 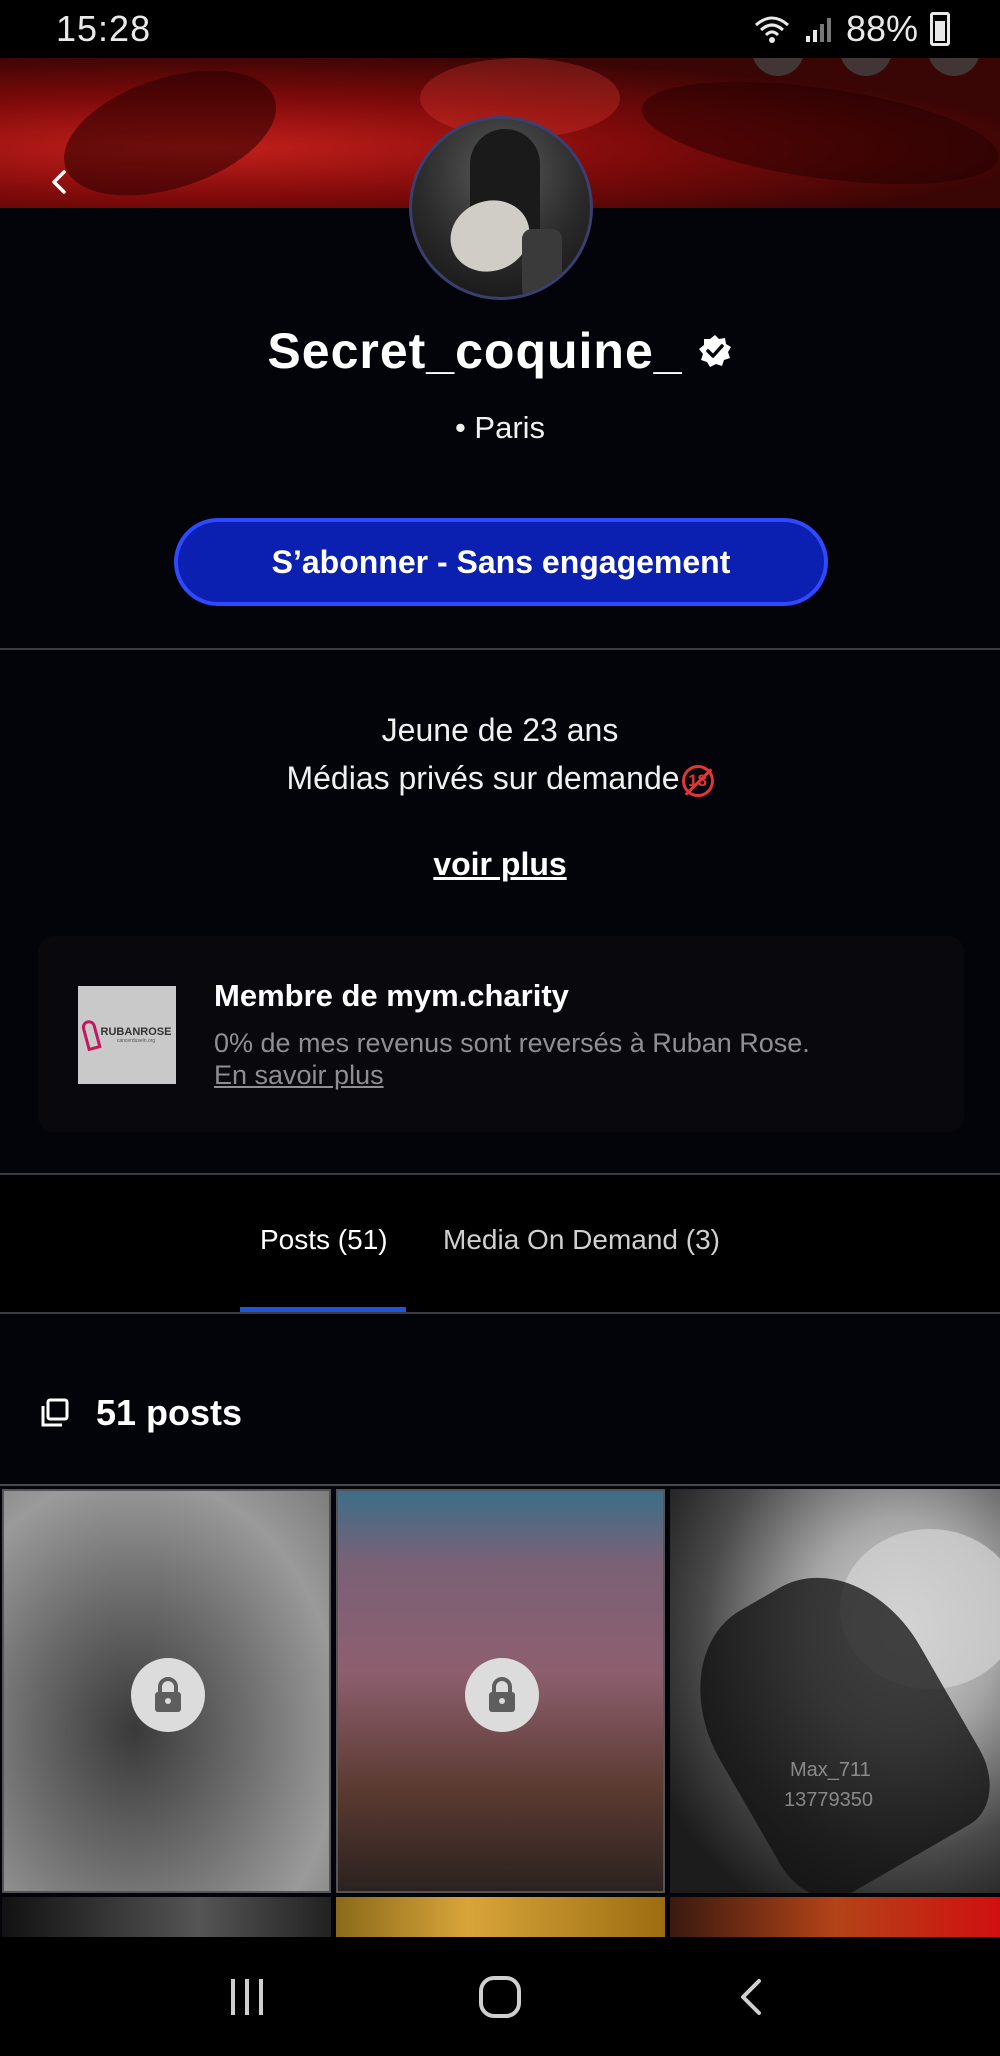 I want to click on status-bar: 15:28 88%, so click(x=500, y=29).